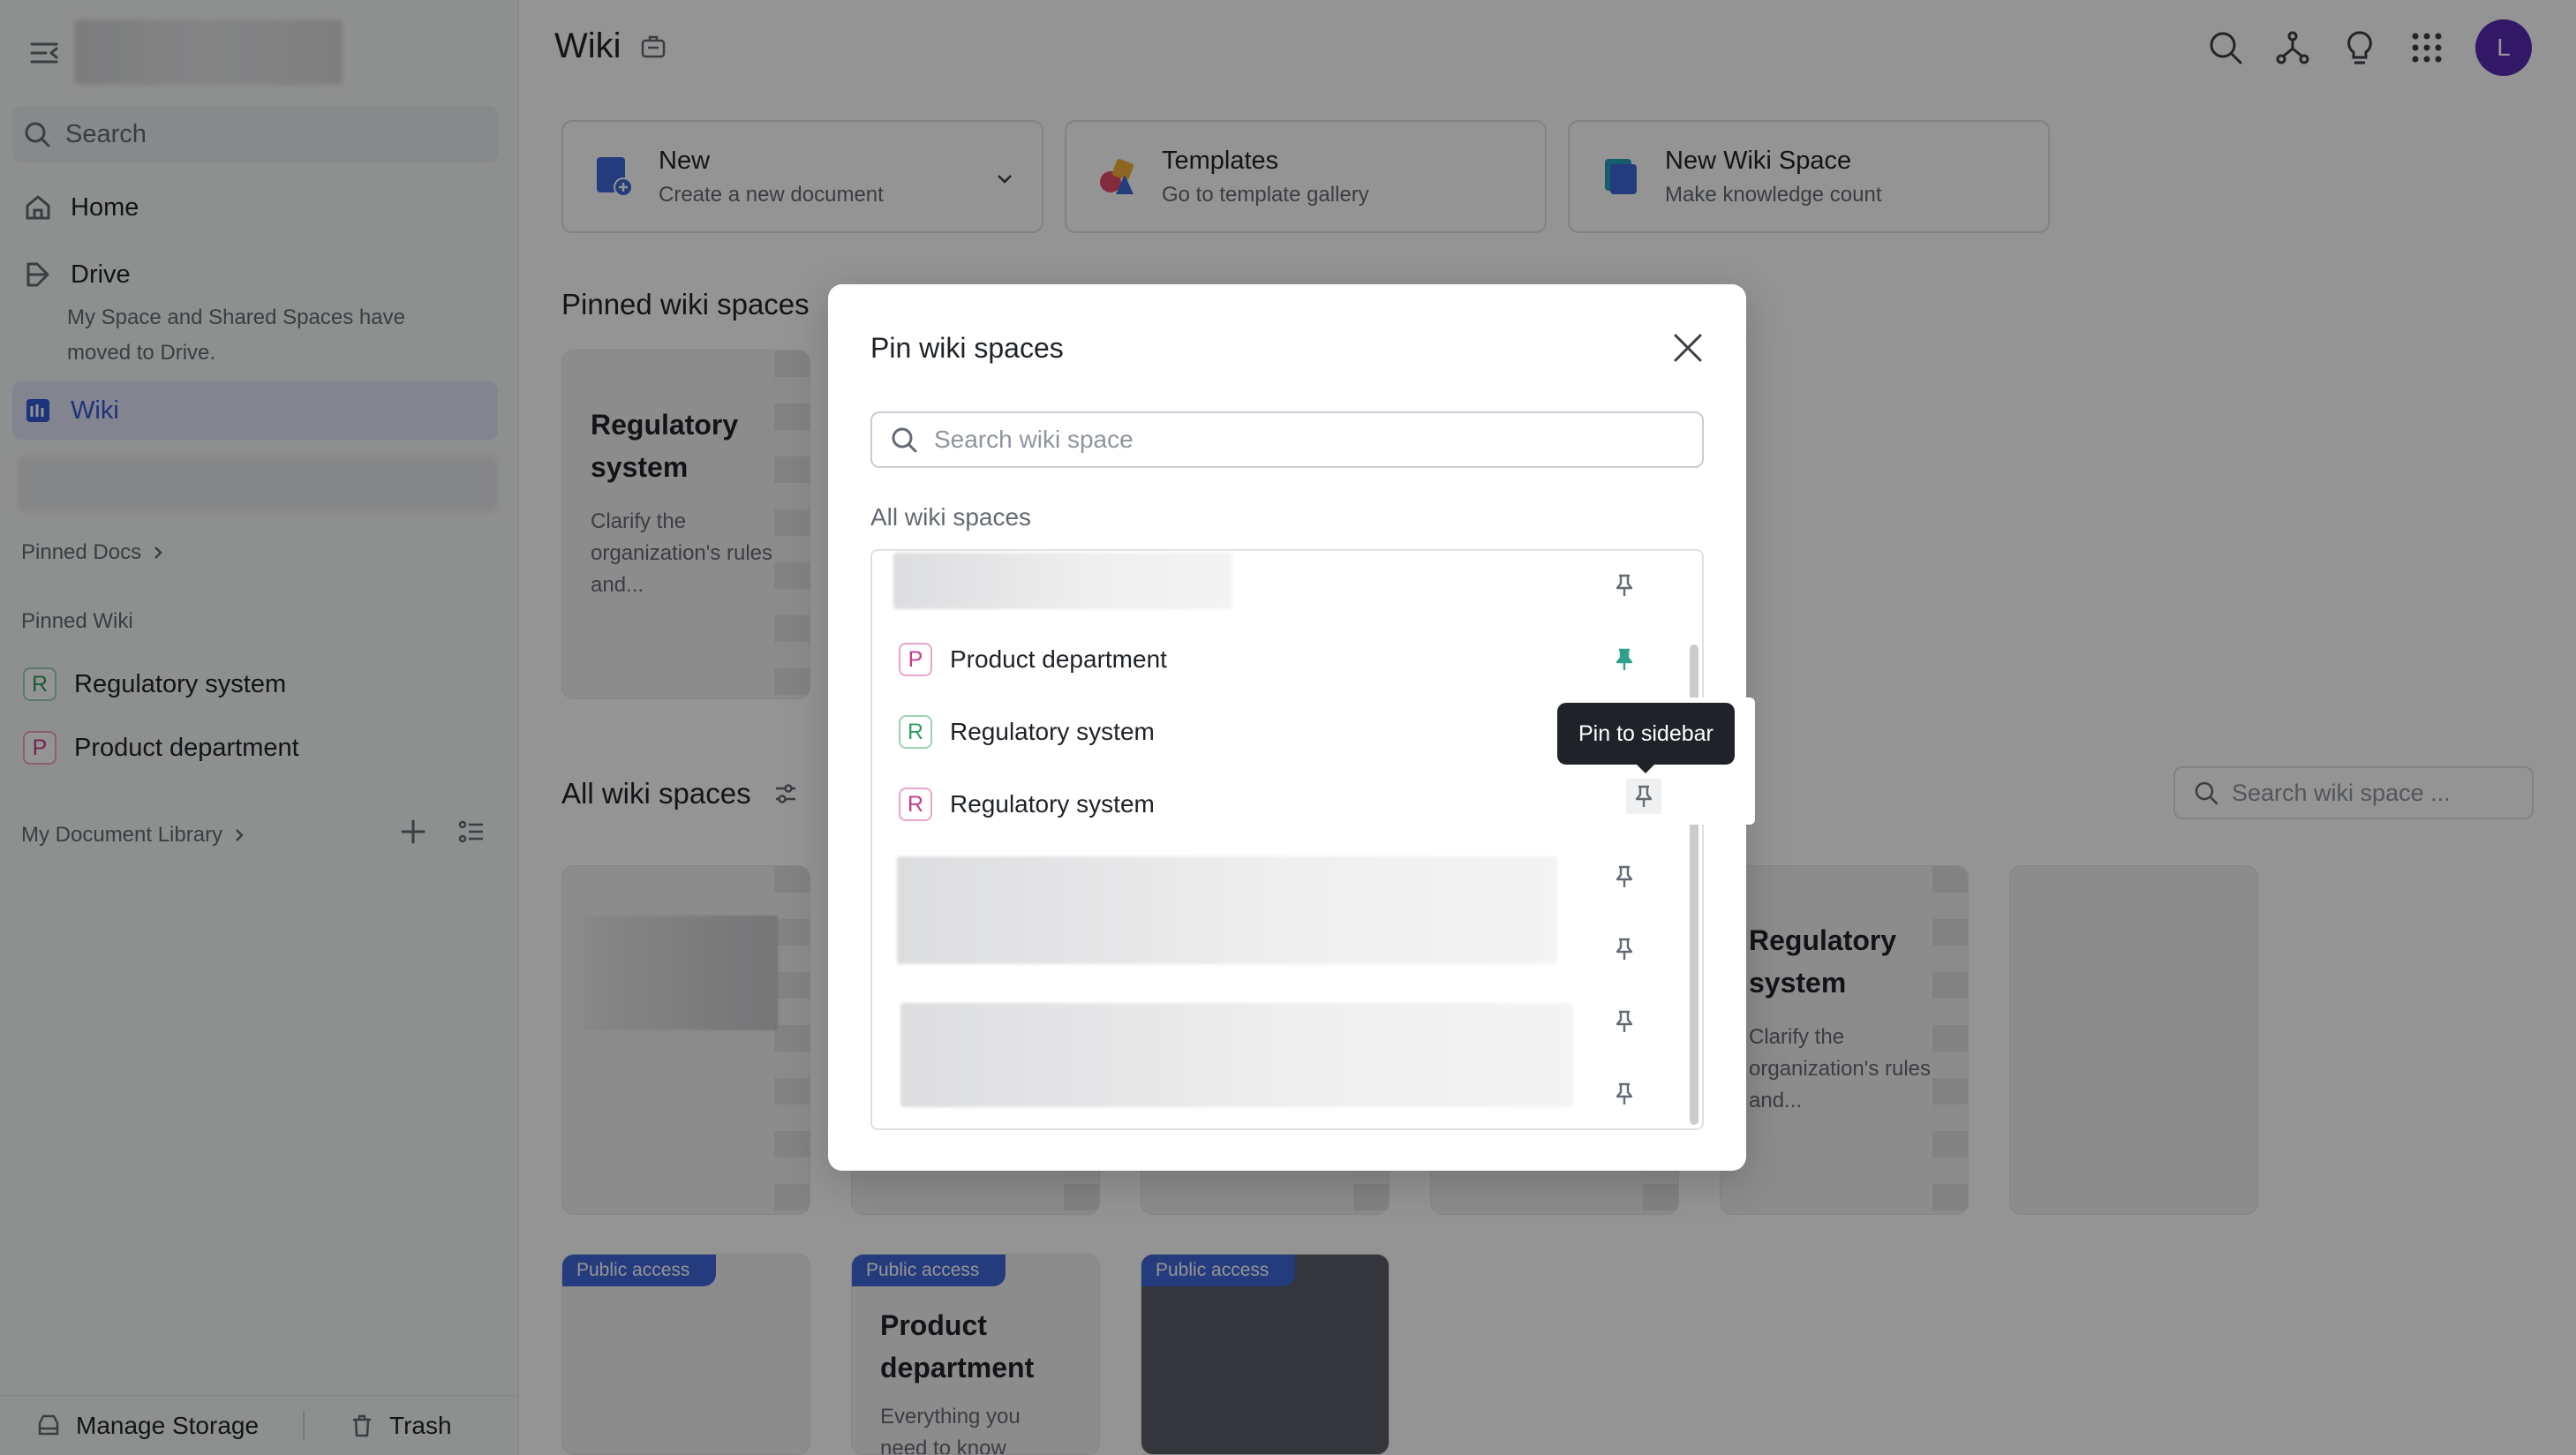 This screenshot has width=2576, height=1455. Describe the element at coordinates (1688, 347) in the screenshot. I see `close-icon` at that location.